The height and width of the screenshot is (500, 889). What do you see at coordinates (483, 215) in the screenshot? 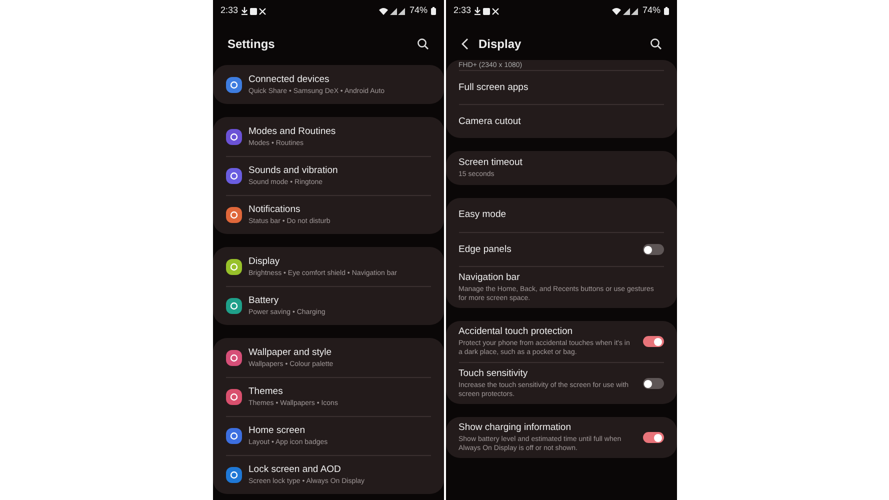
I see `setting-title: Easy mode` at bounding box center [483, 215].